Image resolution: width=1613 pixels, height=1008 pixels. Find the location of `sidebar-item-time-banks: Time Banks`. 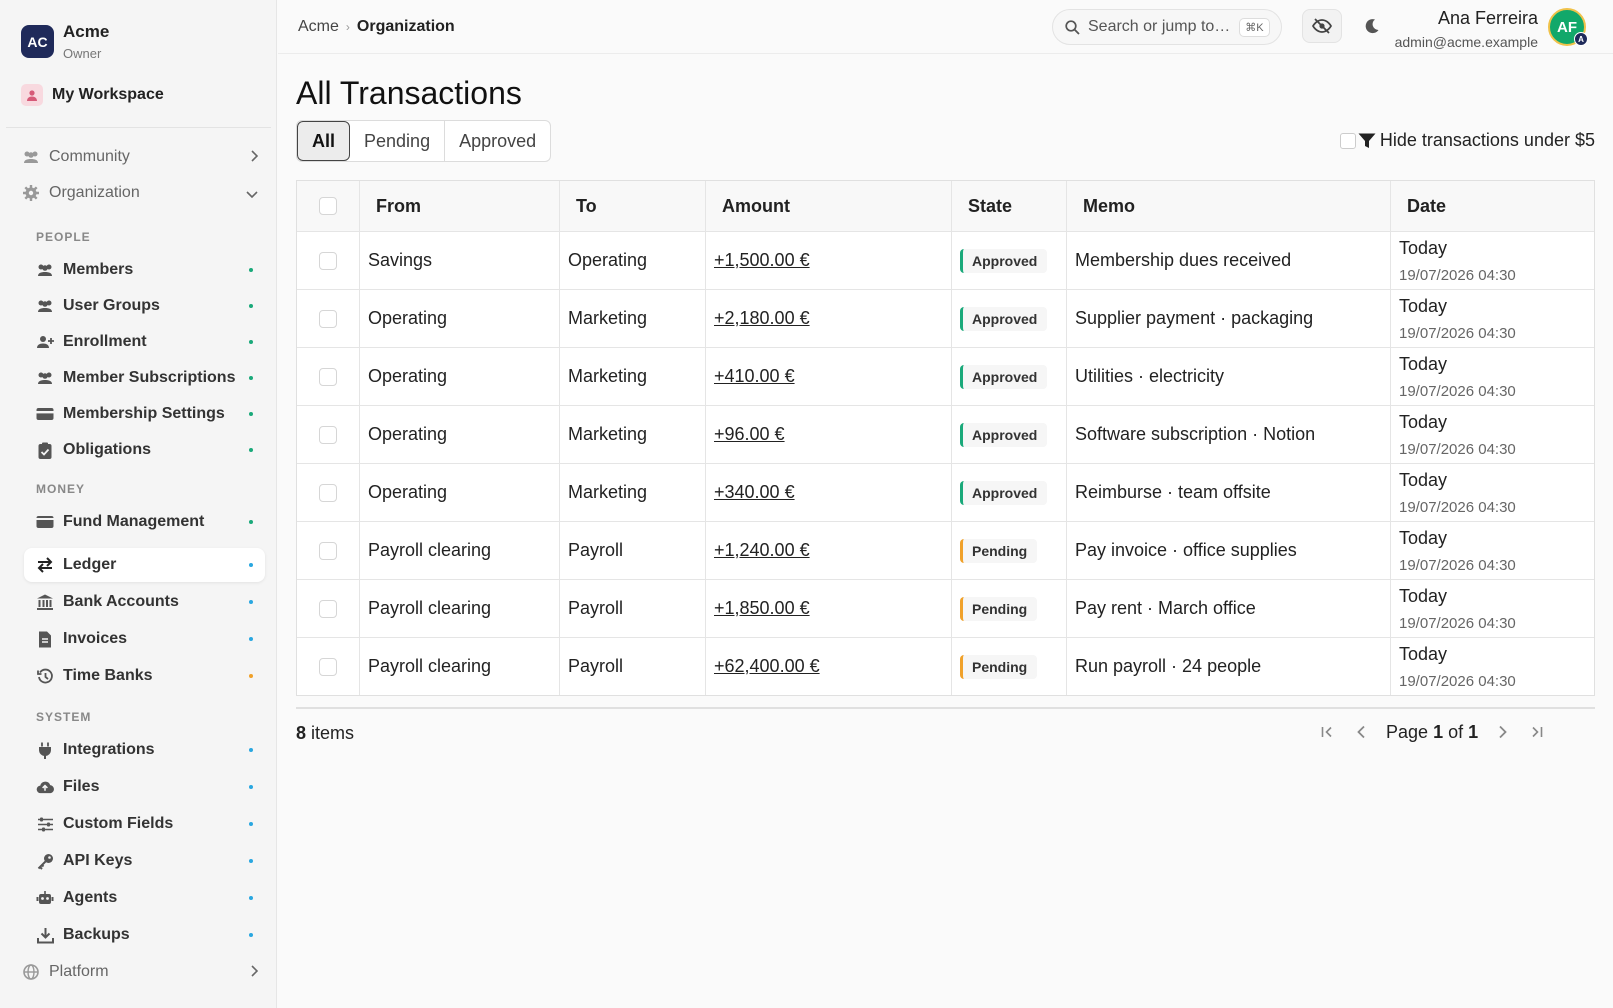

sidebar-item-time-banks: Time Banks is located at coordinates (144, 676).